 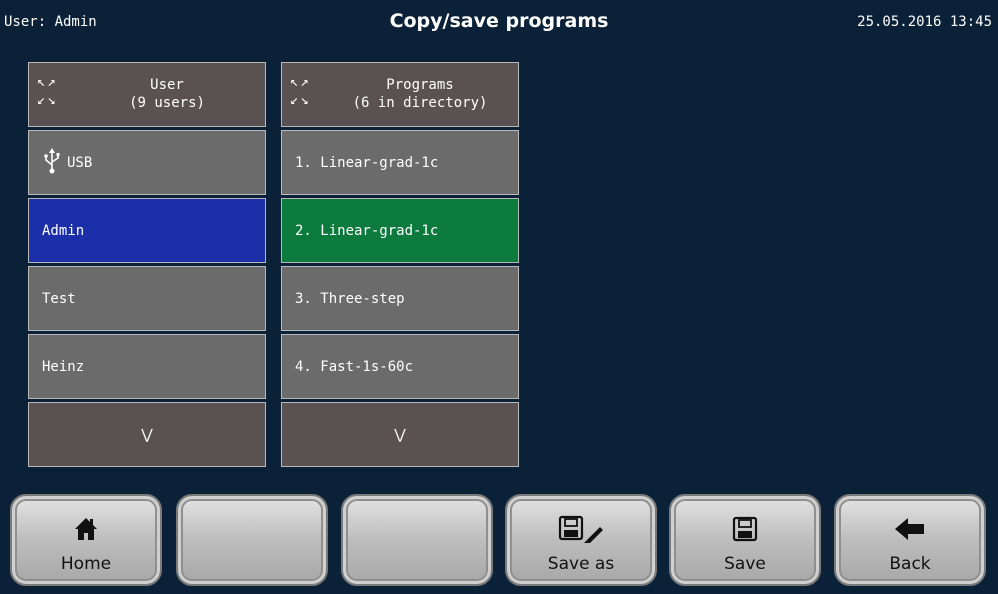 I want to click on user-scroll-down-button: ⋁, so click(x=147, y=434).